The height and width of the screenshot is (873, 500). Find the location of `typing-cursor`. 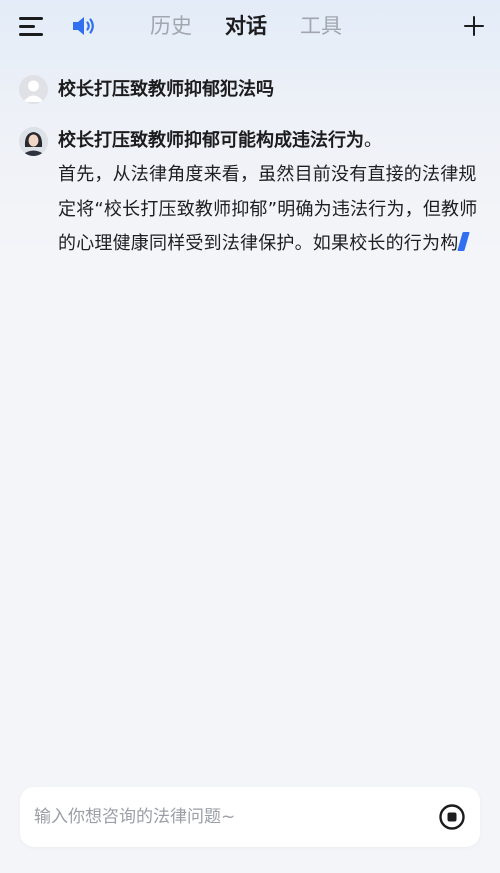

typing-cursor is located at coordinates (464, 241).